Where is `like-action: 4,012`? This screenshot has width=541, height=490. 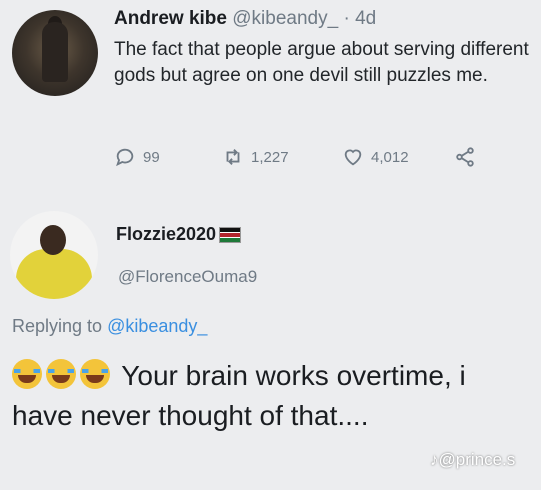
like-action: 4,012 is located at coordinates (375, 157).